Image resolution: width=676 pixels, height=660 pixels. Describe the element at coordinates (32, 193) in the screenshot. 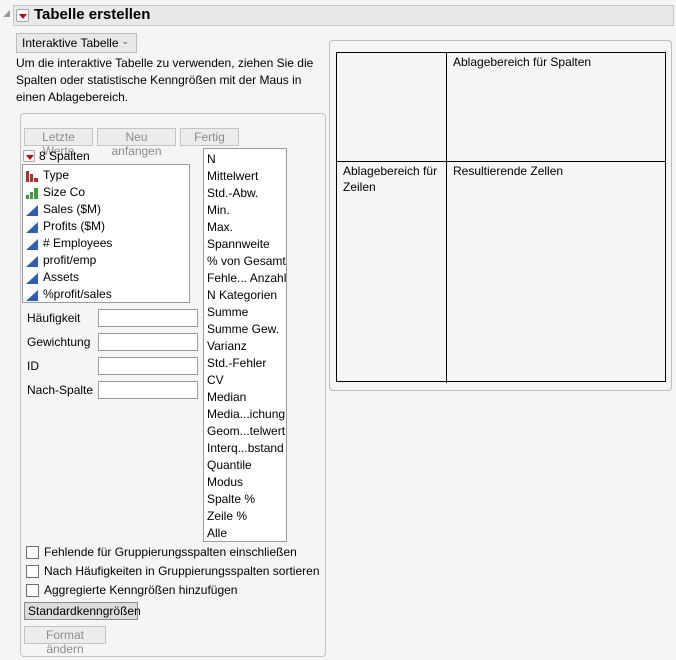

I see `ordinal-icon` at that location.